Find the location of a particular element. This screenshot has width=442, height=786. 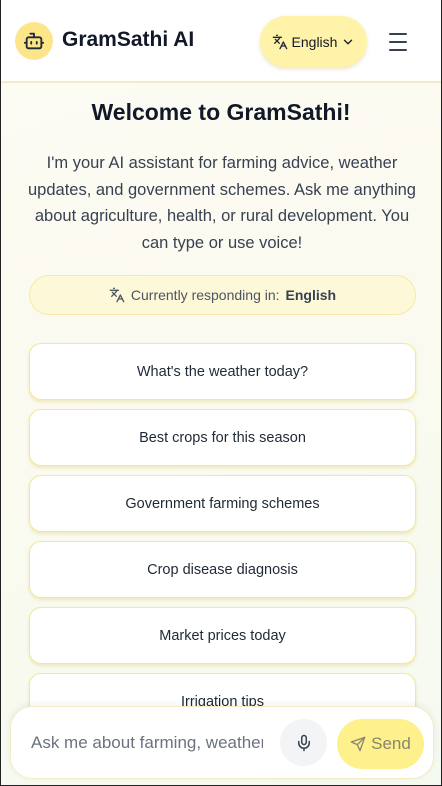

send-icon is located at coordinates (358, 744).